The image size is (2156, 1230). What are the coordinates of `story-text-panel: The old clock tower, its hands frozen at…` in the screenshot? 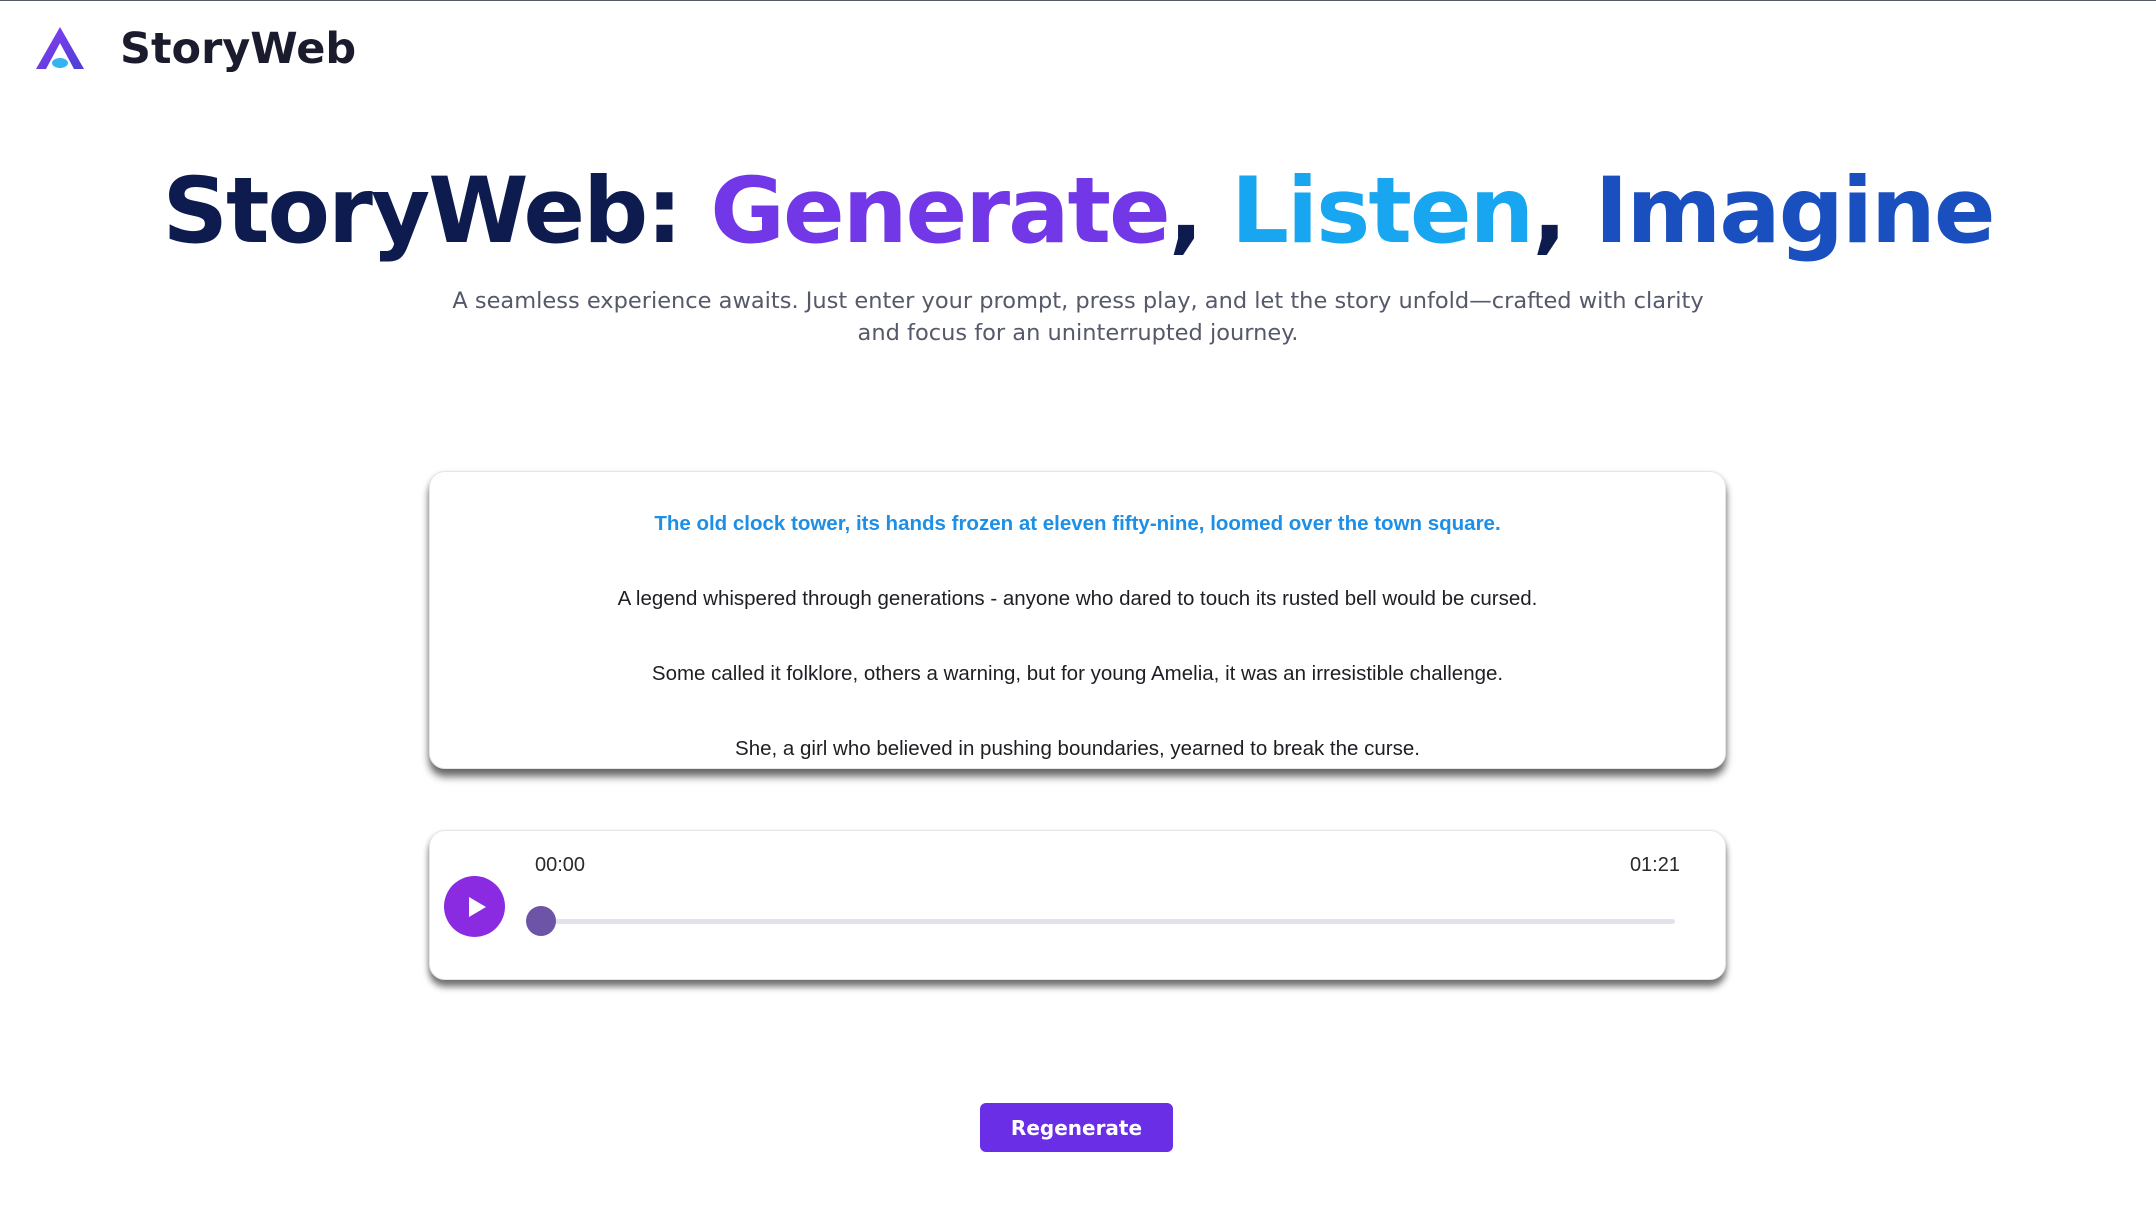 It's located at (1077, 620).